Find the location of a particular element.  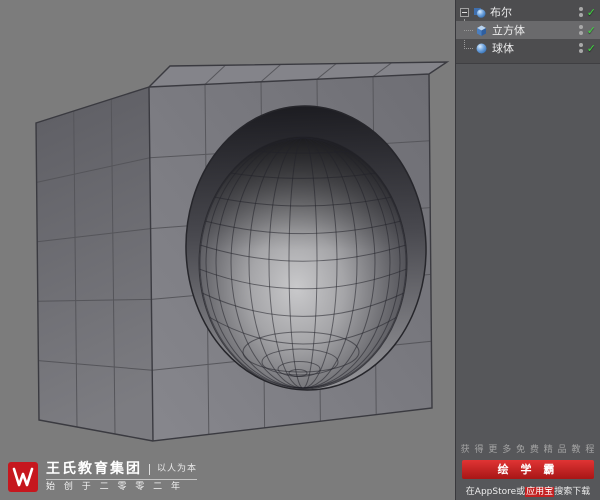

brand-divider is located at coordinates (149, 469).